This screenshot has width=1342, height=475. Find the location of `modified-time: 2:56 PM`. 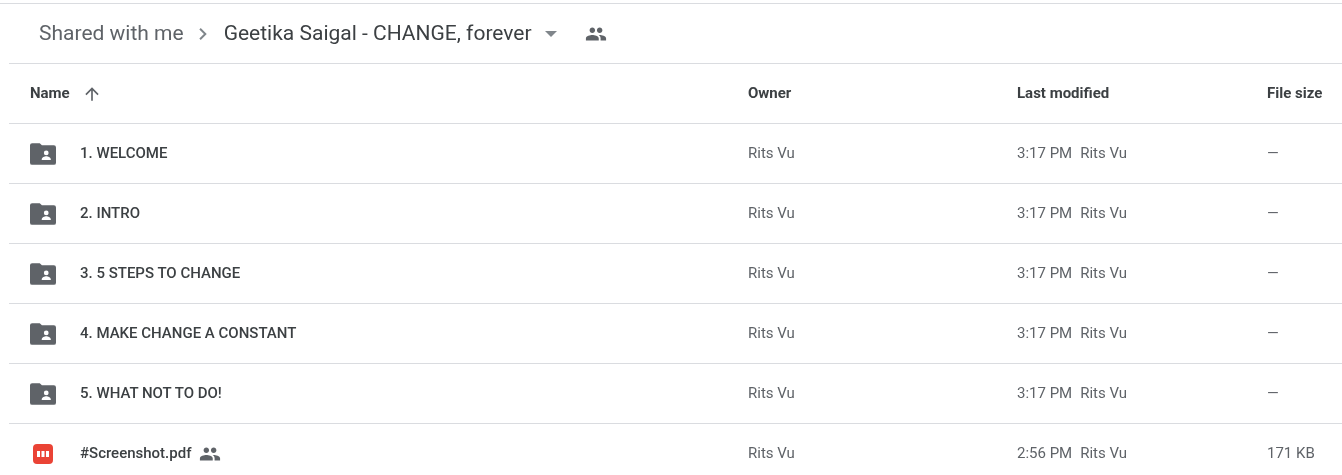

modified-time: 2:56 PM is located at coordinates (1045, 454).